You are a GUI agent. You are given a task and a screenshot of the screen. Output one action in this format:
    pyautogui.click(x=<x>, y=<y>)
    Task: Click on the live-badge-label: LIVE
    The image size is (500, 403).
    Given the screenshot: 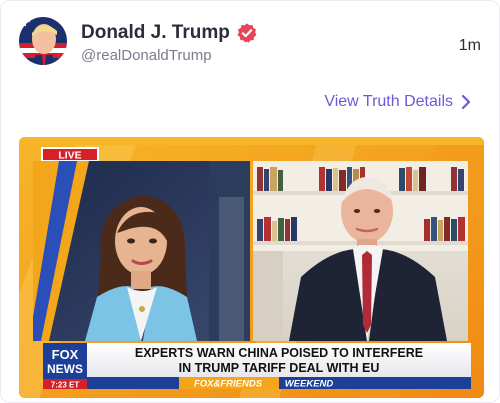 What is the action you would take?
    pyautogui.click(x=69, y=156)
    